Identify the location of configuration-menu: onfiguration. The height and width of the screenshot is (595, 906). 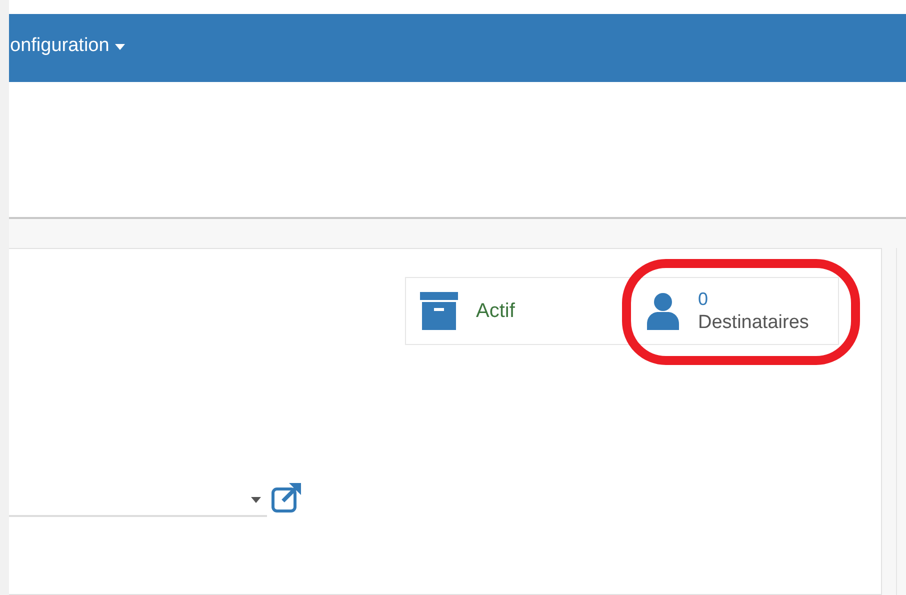
(68, 48).